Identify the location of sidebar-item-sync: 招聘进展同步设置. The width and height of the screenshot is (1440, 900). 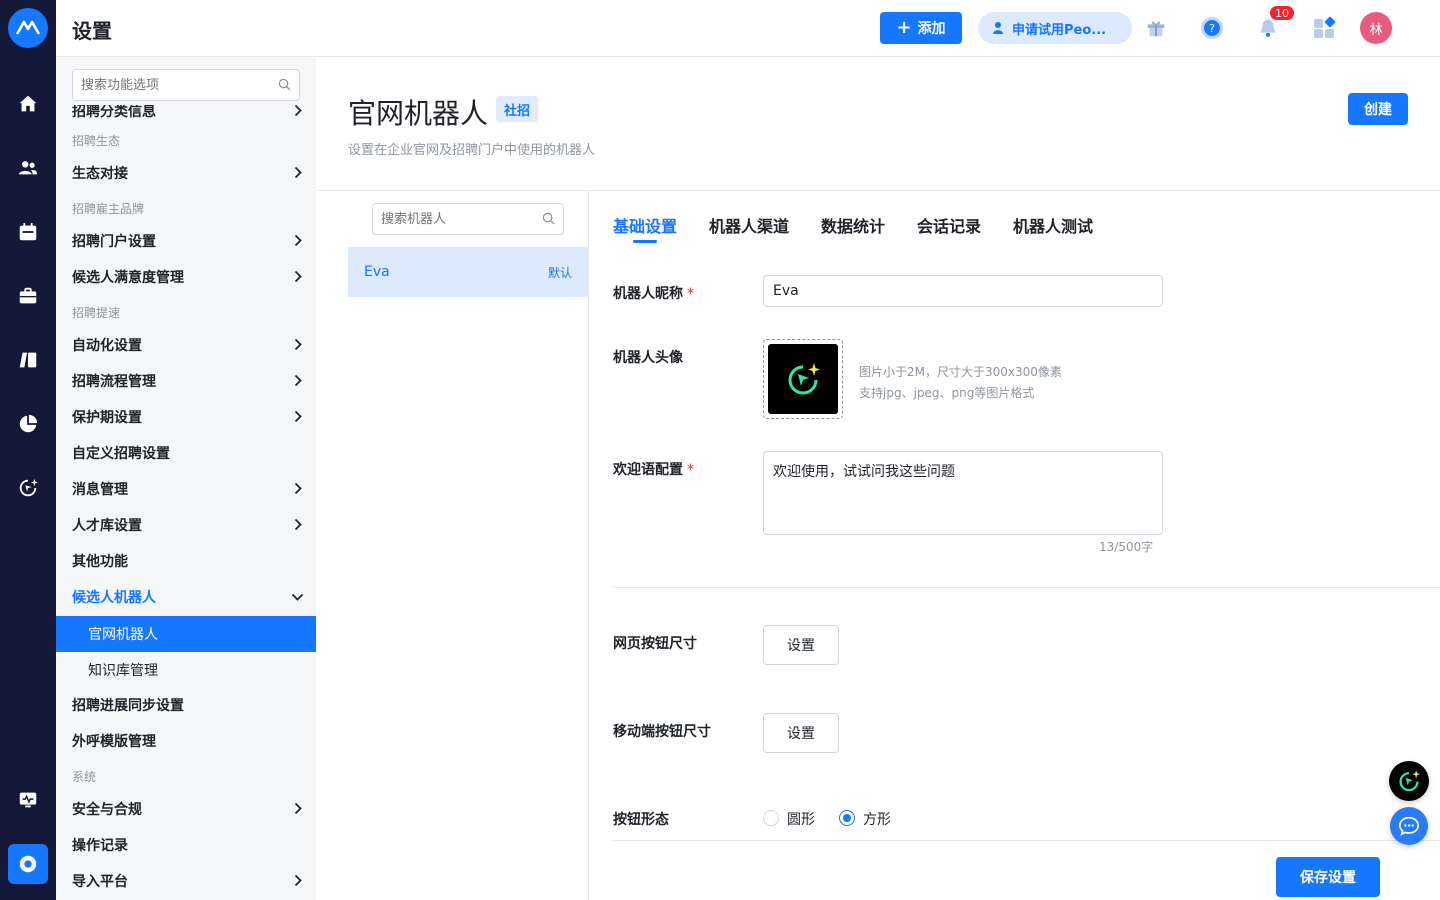
(186, 705).